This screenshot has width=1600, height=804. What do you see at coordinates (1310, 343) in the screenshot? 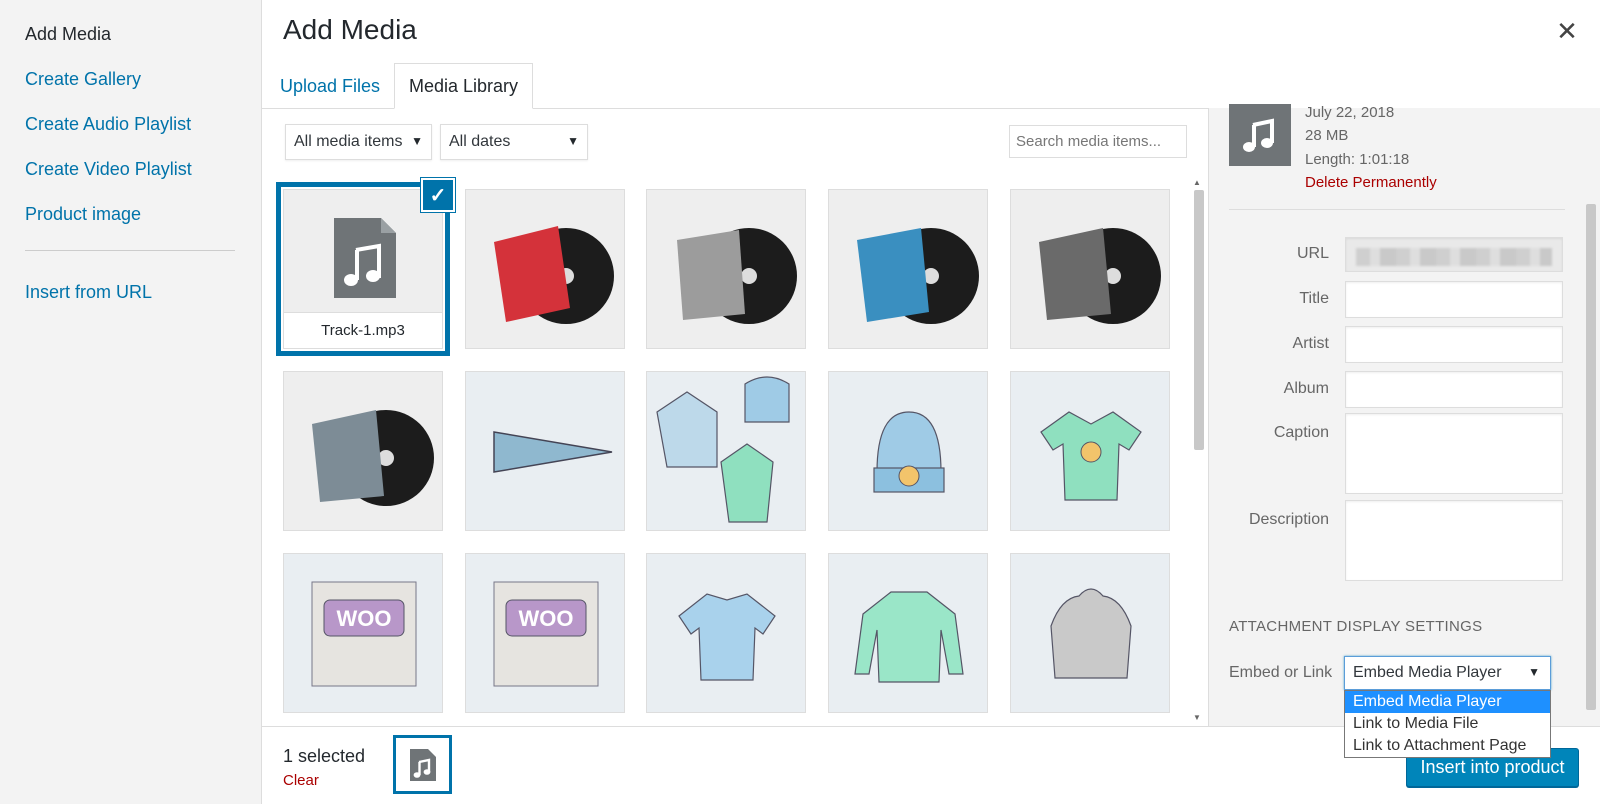
I see `artist-label: Artist` at bounding box center [1310, 343].